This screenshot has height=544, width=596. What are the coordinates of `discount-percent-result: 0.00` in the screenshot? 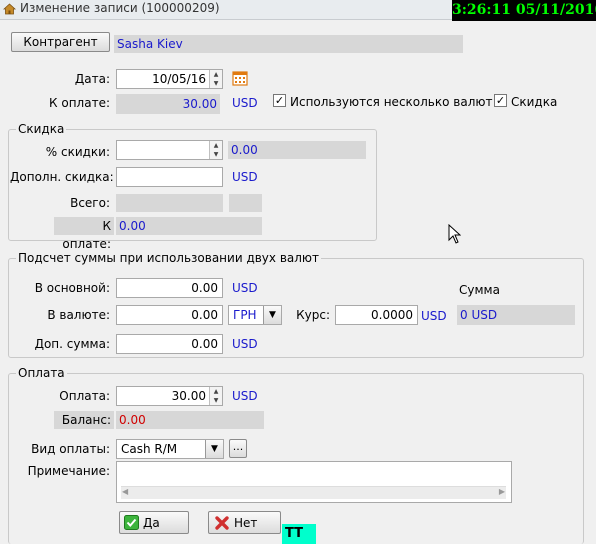 It's located at (297, 150).